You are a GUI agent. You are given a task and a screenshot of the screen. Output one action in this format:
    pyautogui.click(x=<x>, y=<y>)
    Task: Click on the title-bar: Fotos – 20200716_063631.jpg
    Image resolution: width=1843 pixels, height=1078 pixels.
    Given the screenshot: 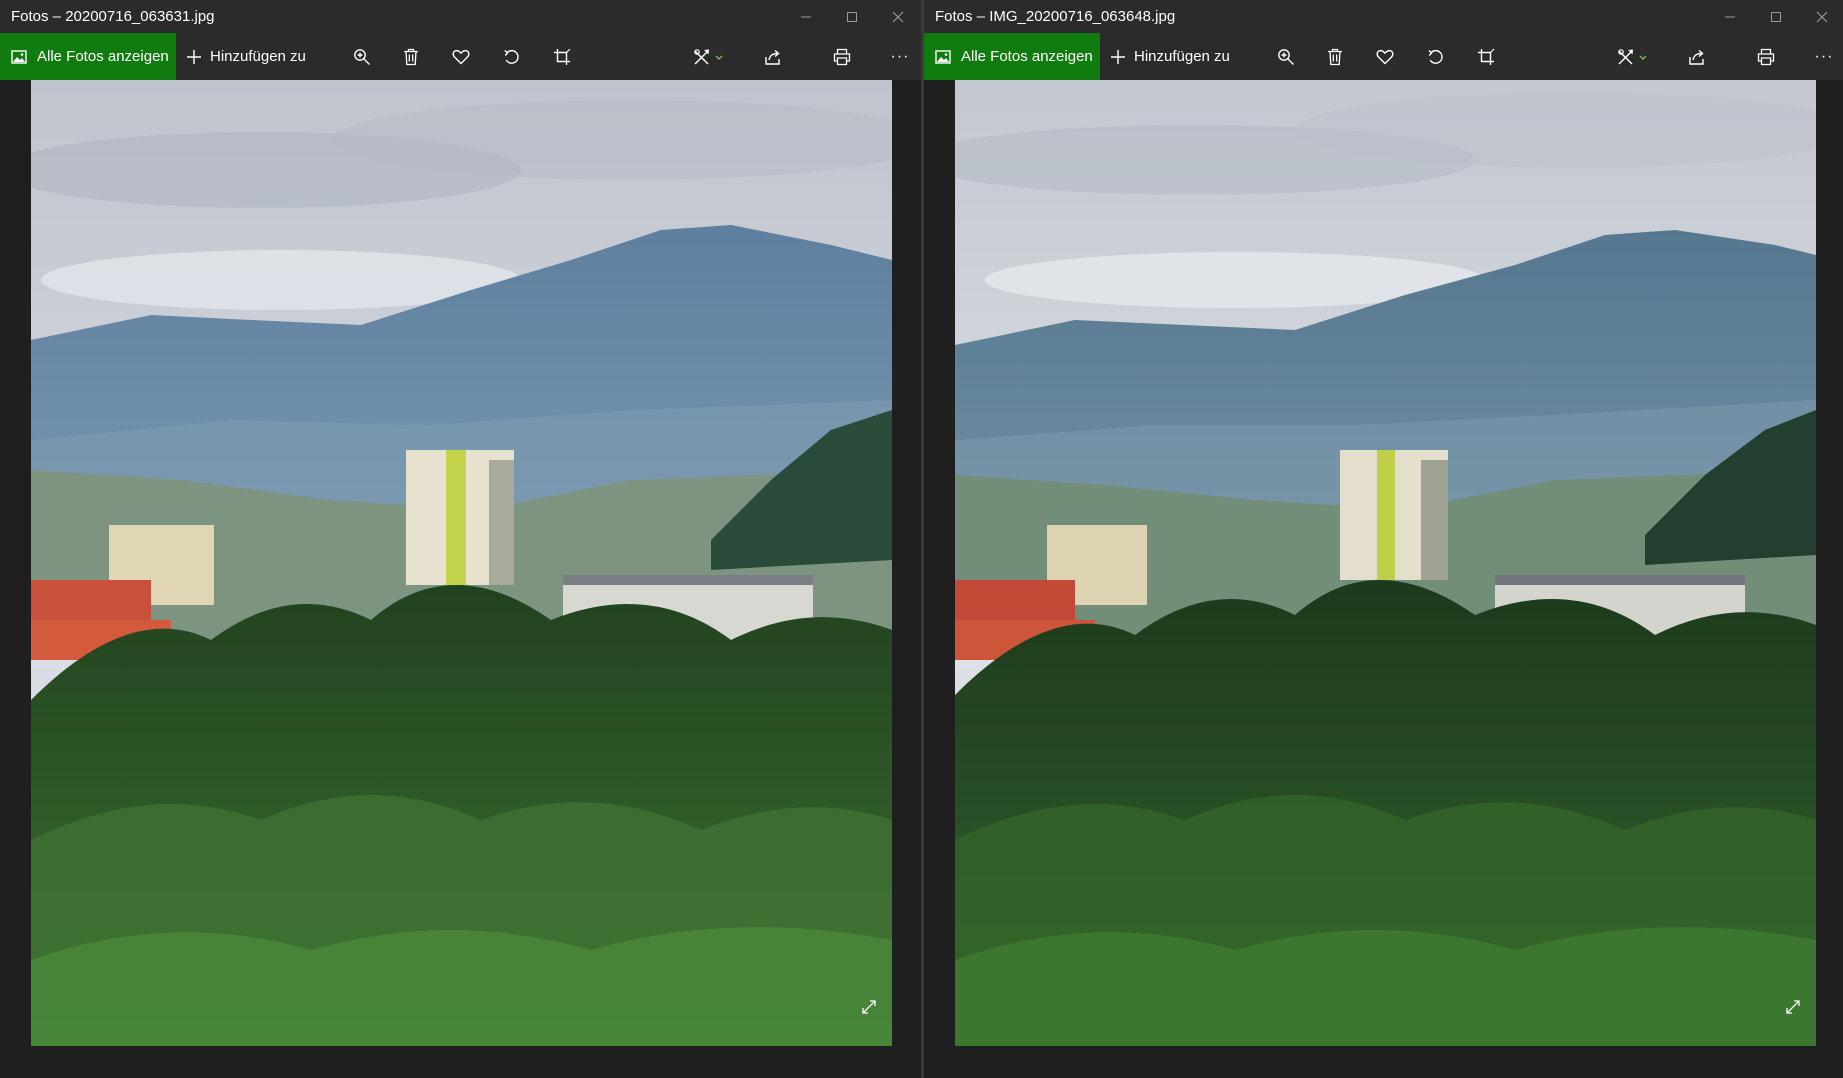 What is the action you would take?
    pyautogui.click(x=460, y=16)
    